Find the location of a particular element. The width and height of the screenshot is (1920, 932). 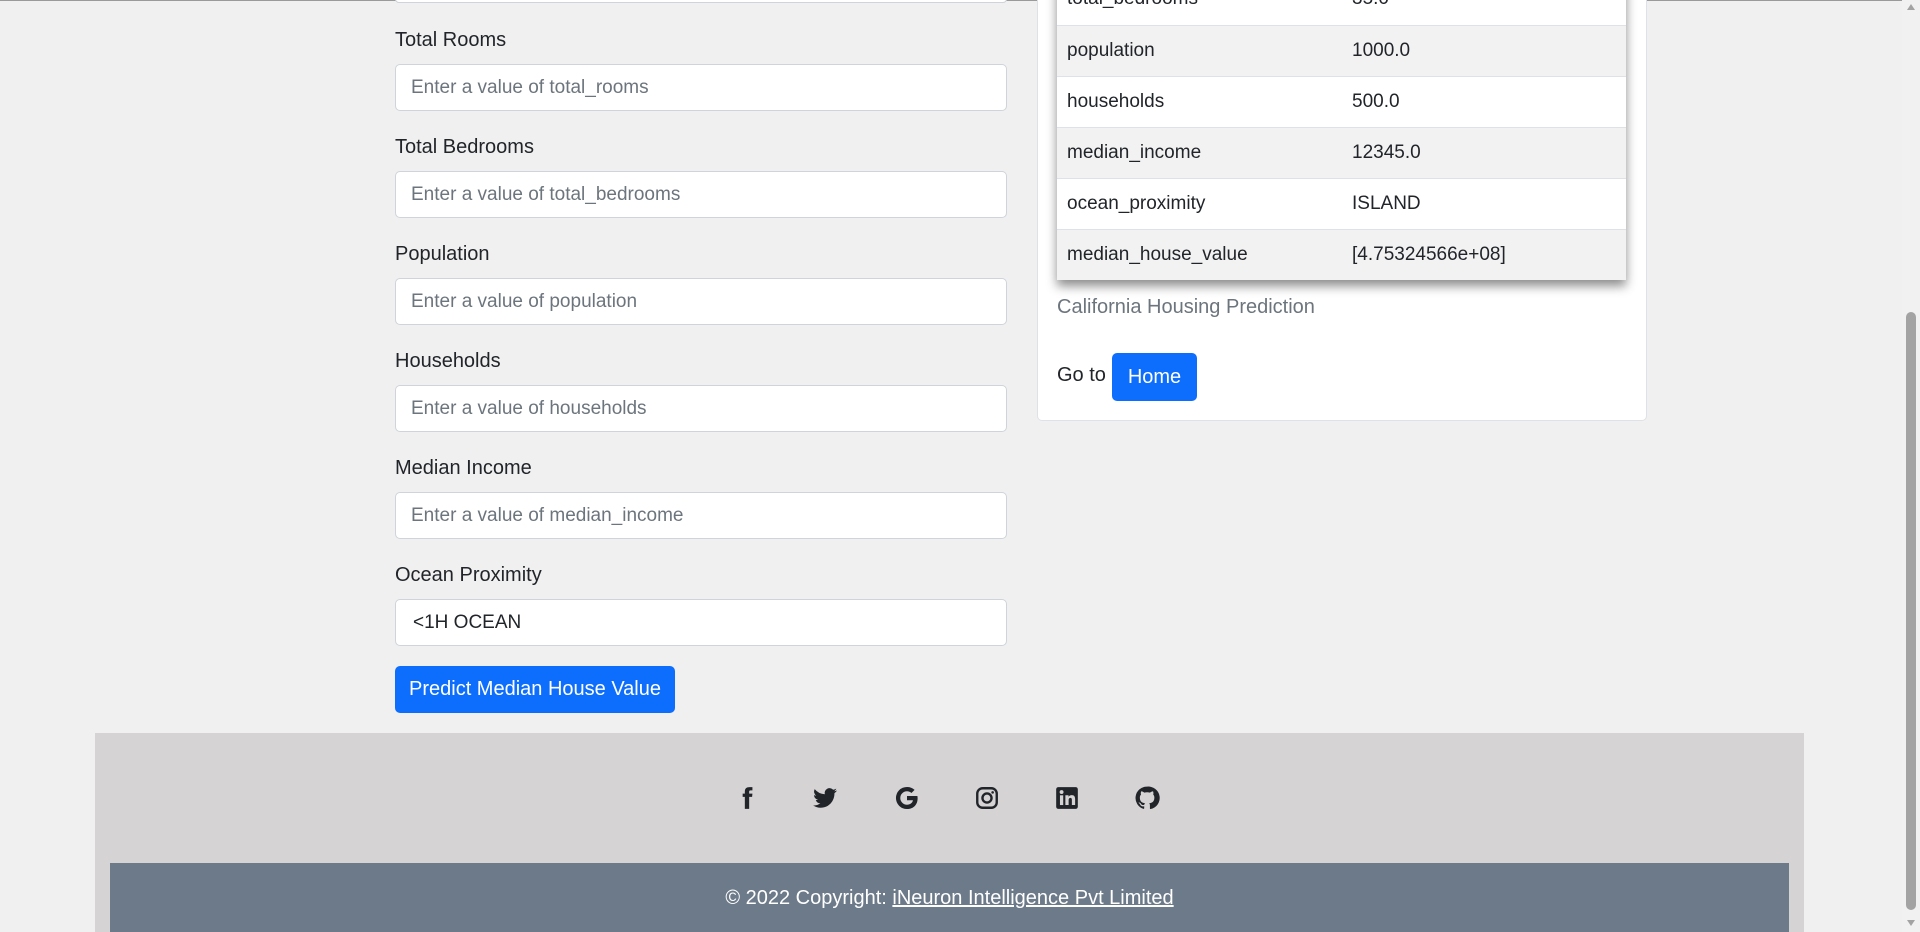

median-income-label: Median Income is located at coordinates (463, 468).